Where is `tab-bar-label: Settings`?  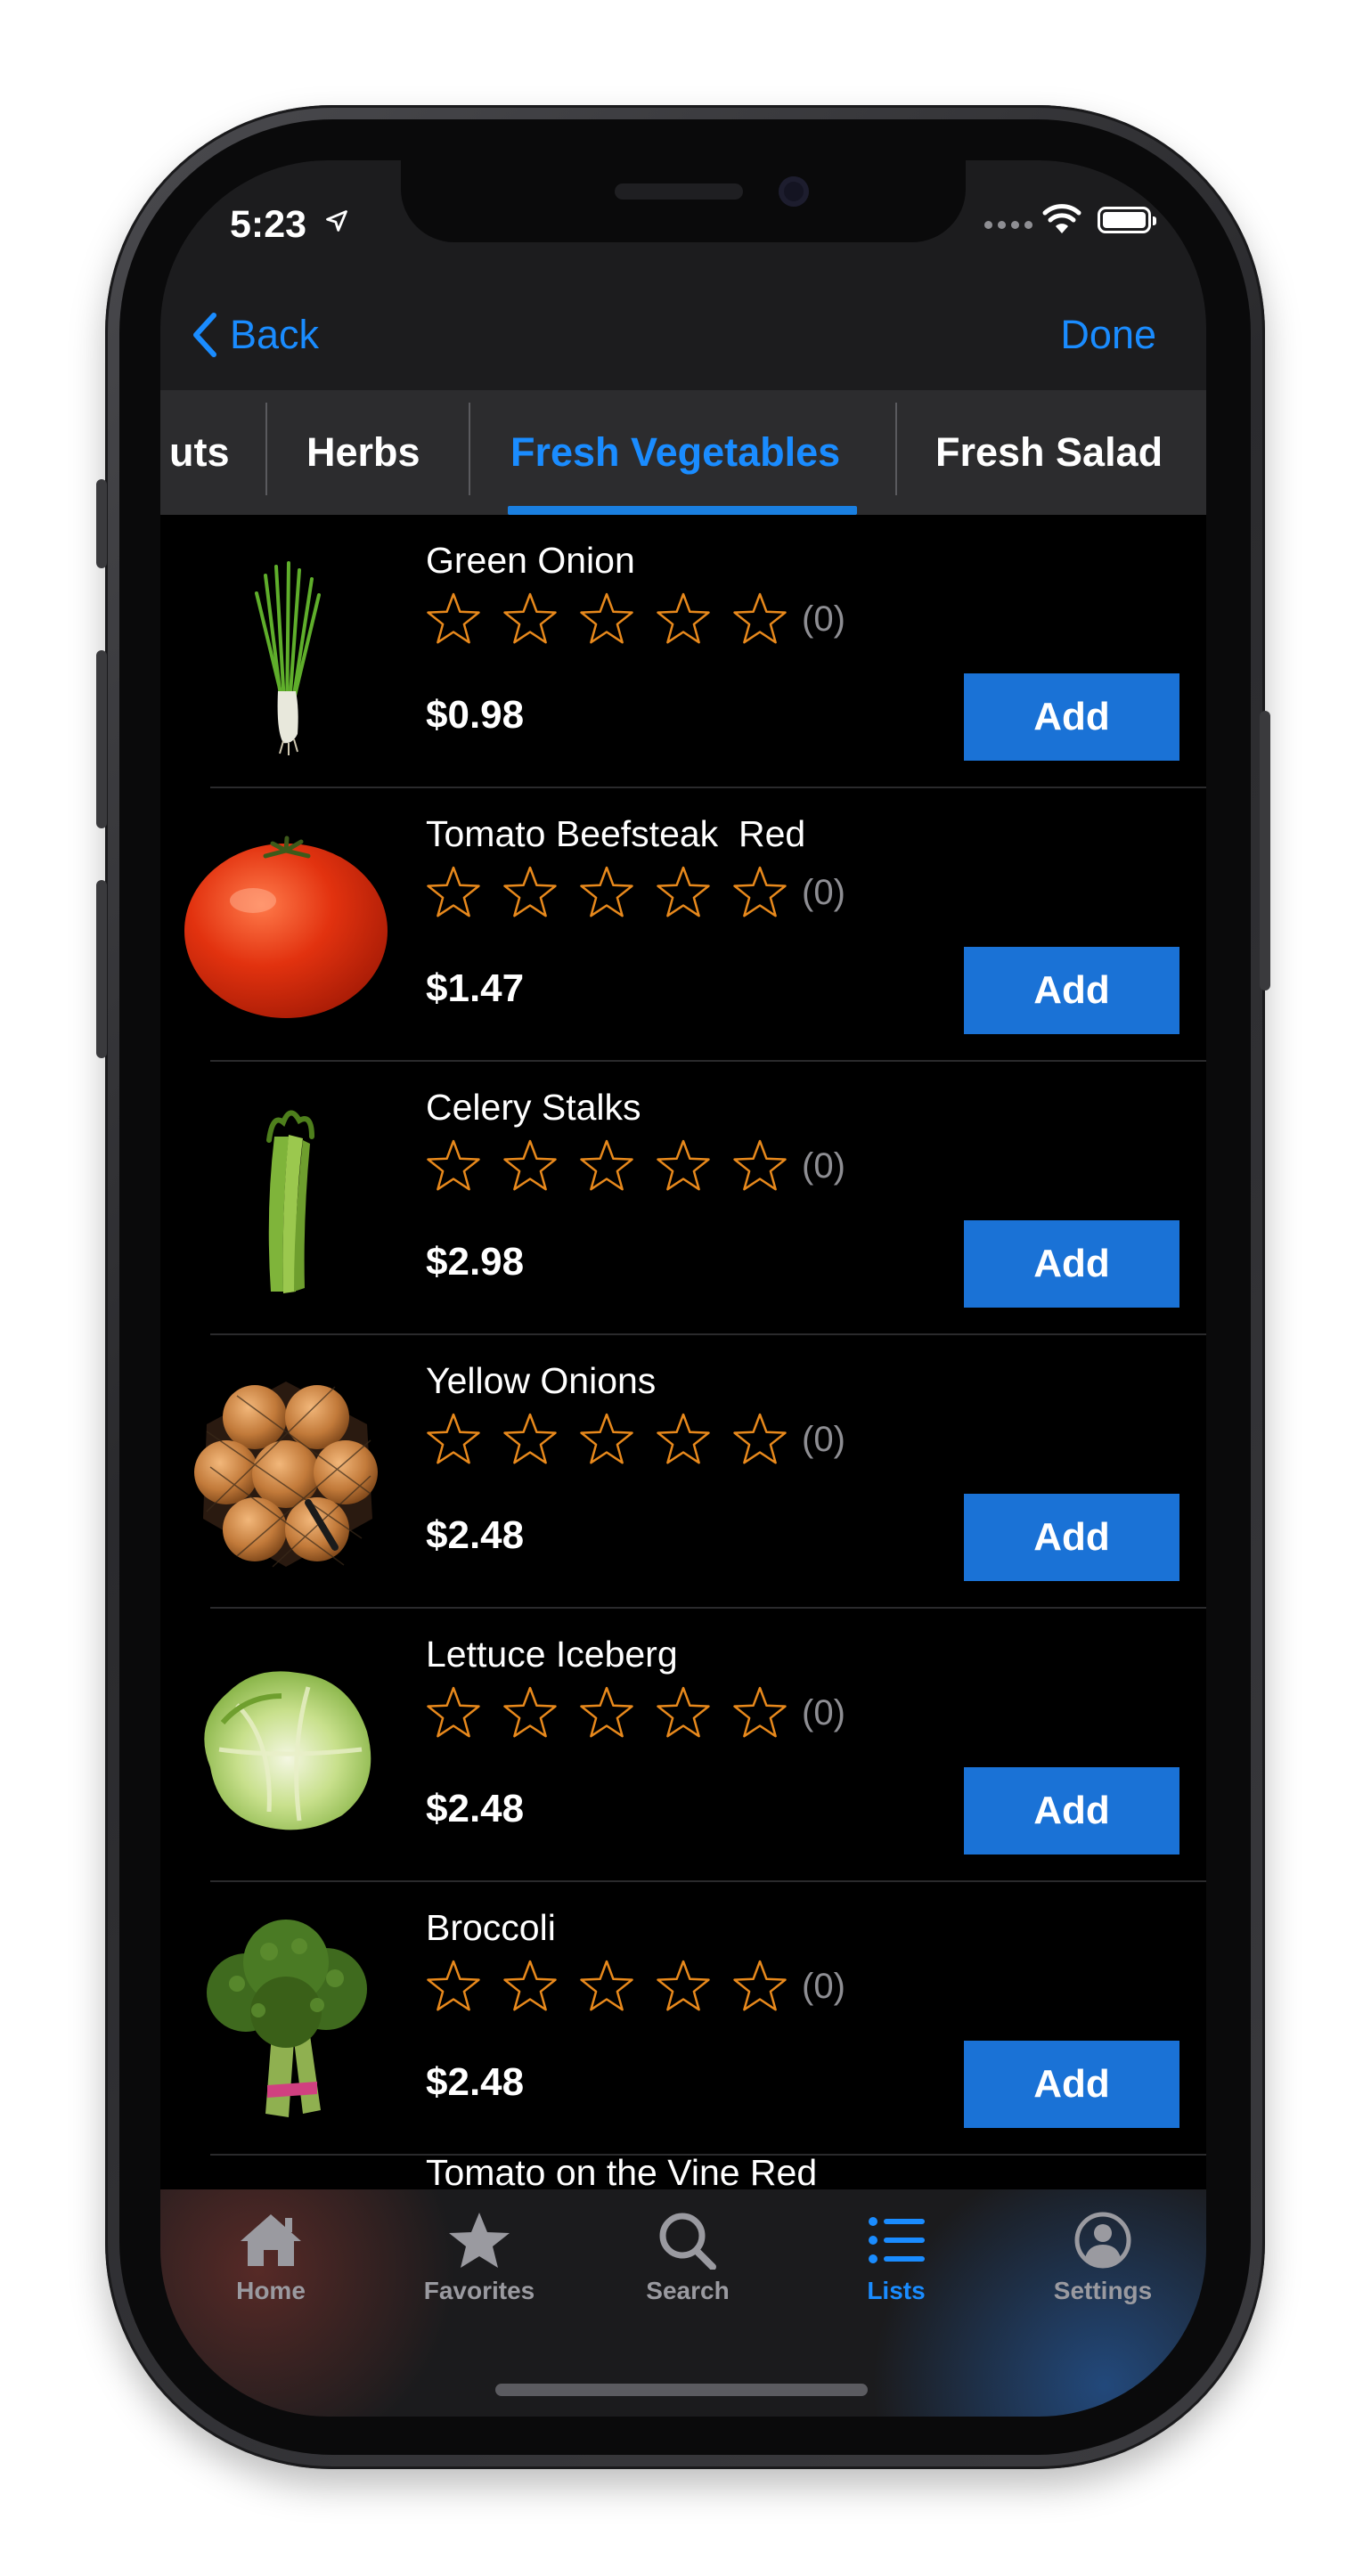 tab-bar-label: Settings is located at coordinates (1103, 2290).